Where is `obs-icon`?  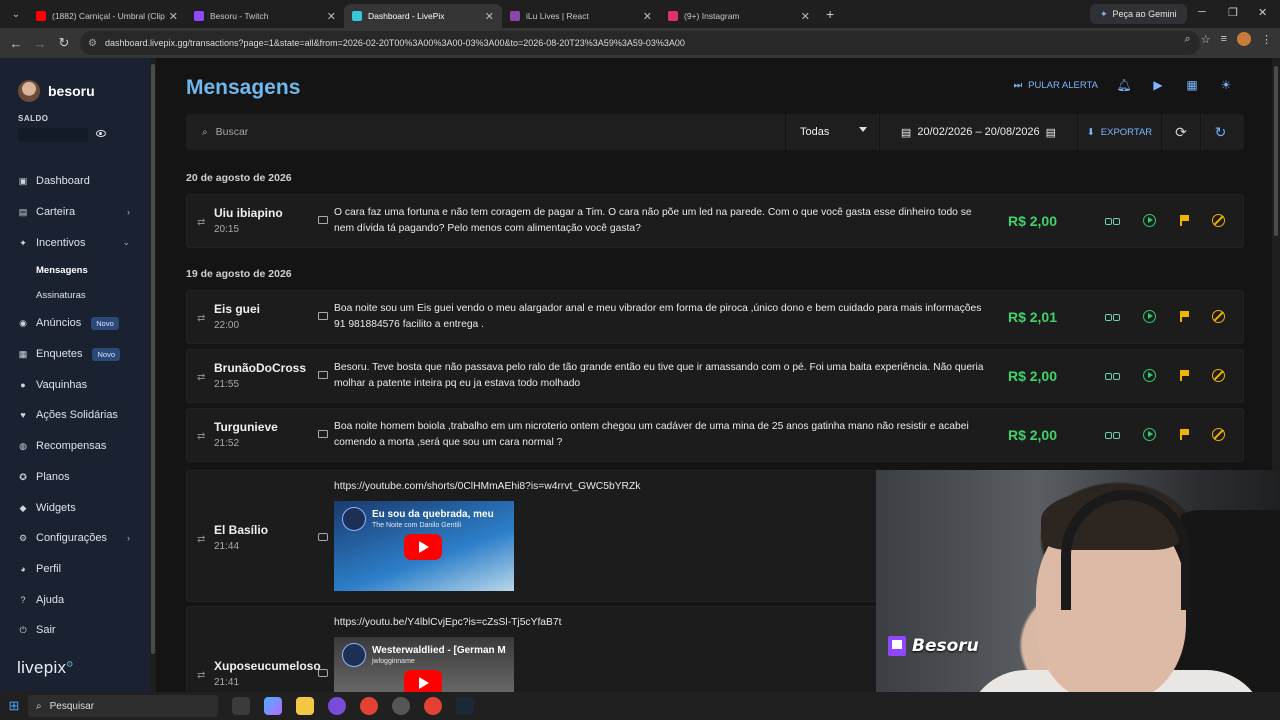 obs-icon is located at coordinates (401, 706).